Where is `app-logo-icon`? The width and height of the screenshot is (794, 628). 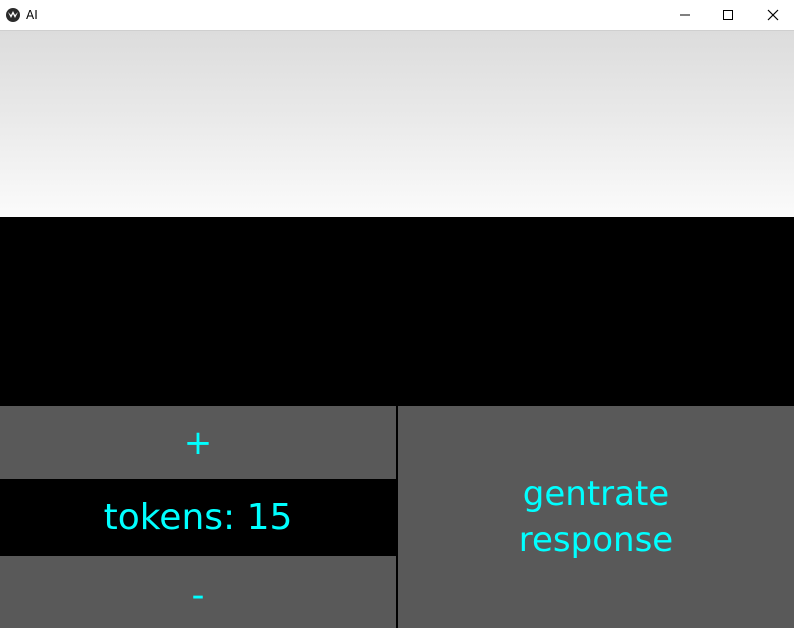 app-logo-icon is located at coordinates (13, 15).